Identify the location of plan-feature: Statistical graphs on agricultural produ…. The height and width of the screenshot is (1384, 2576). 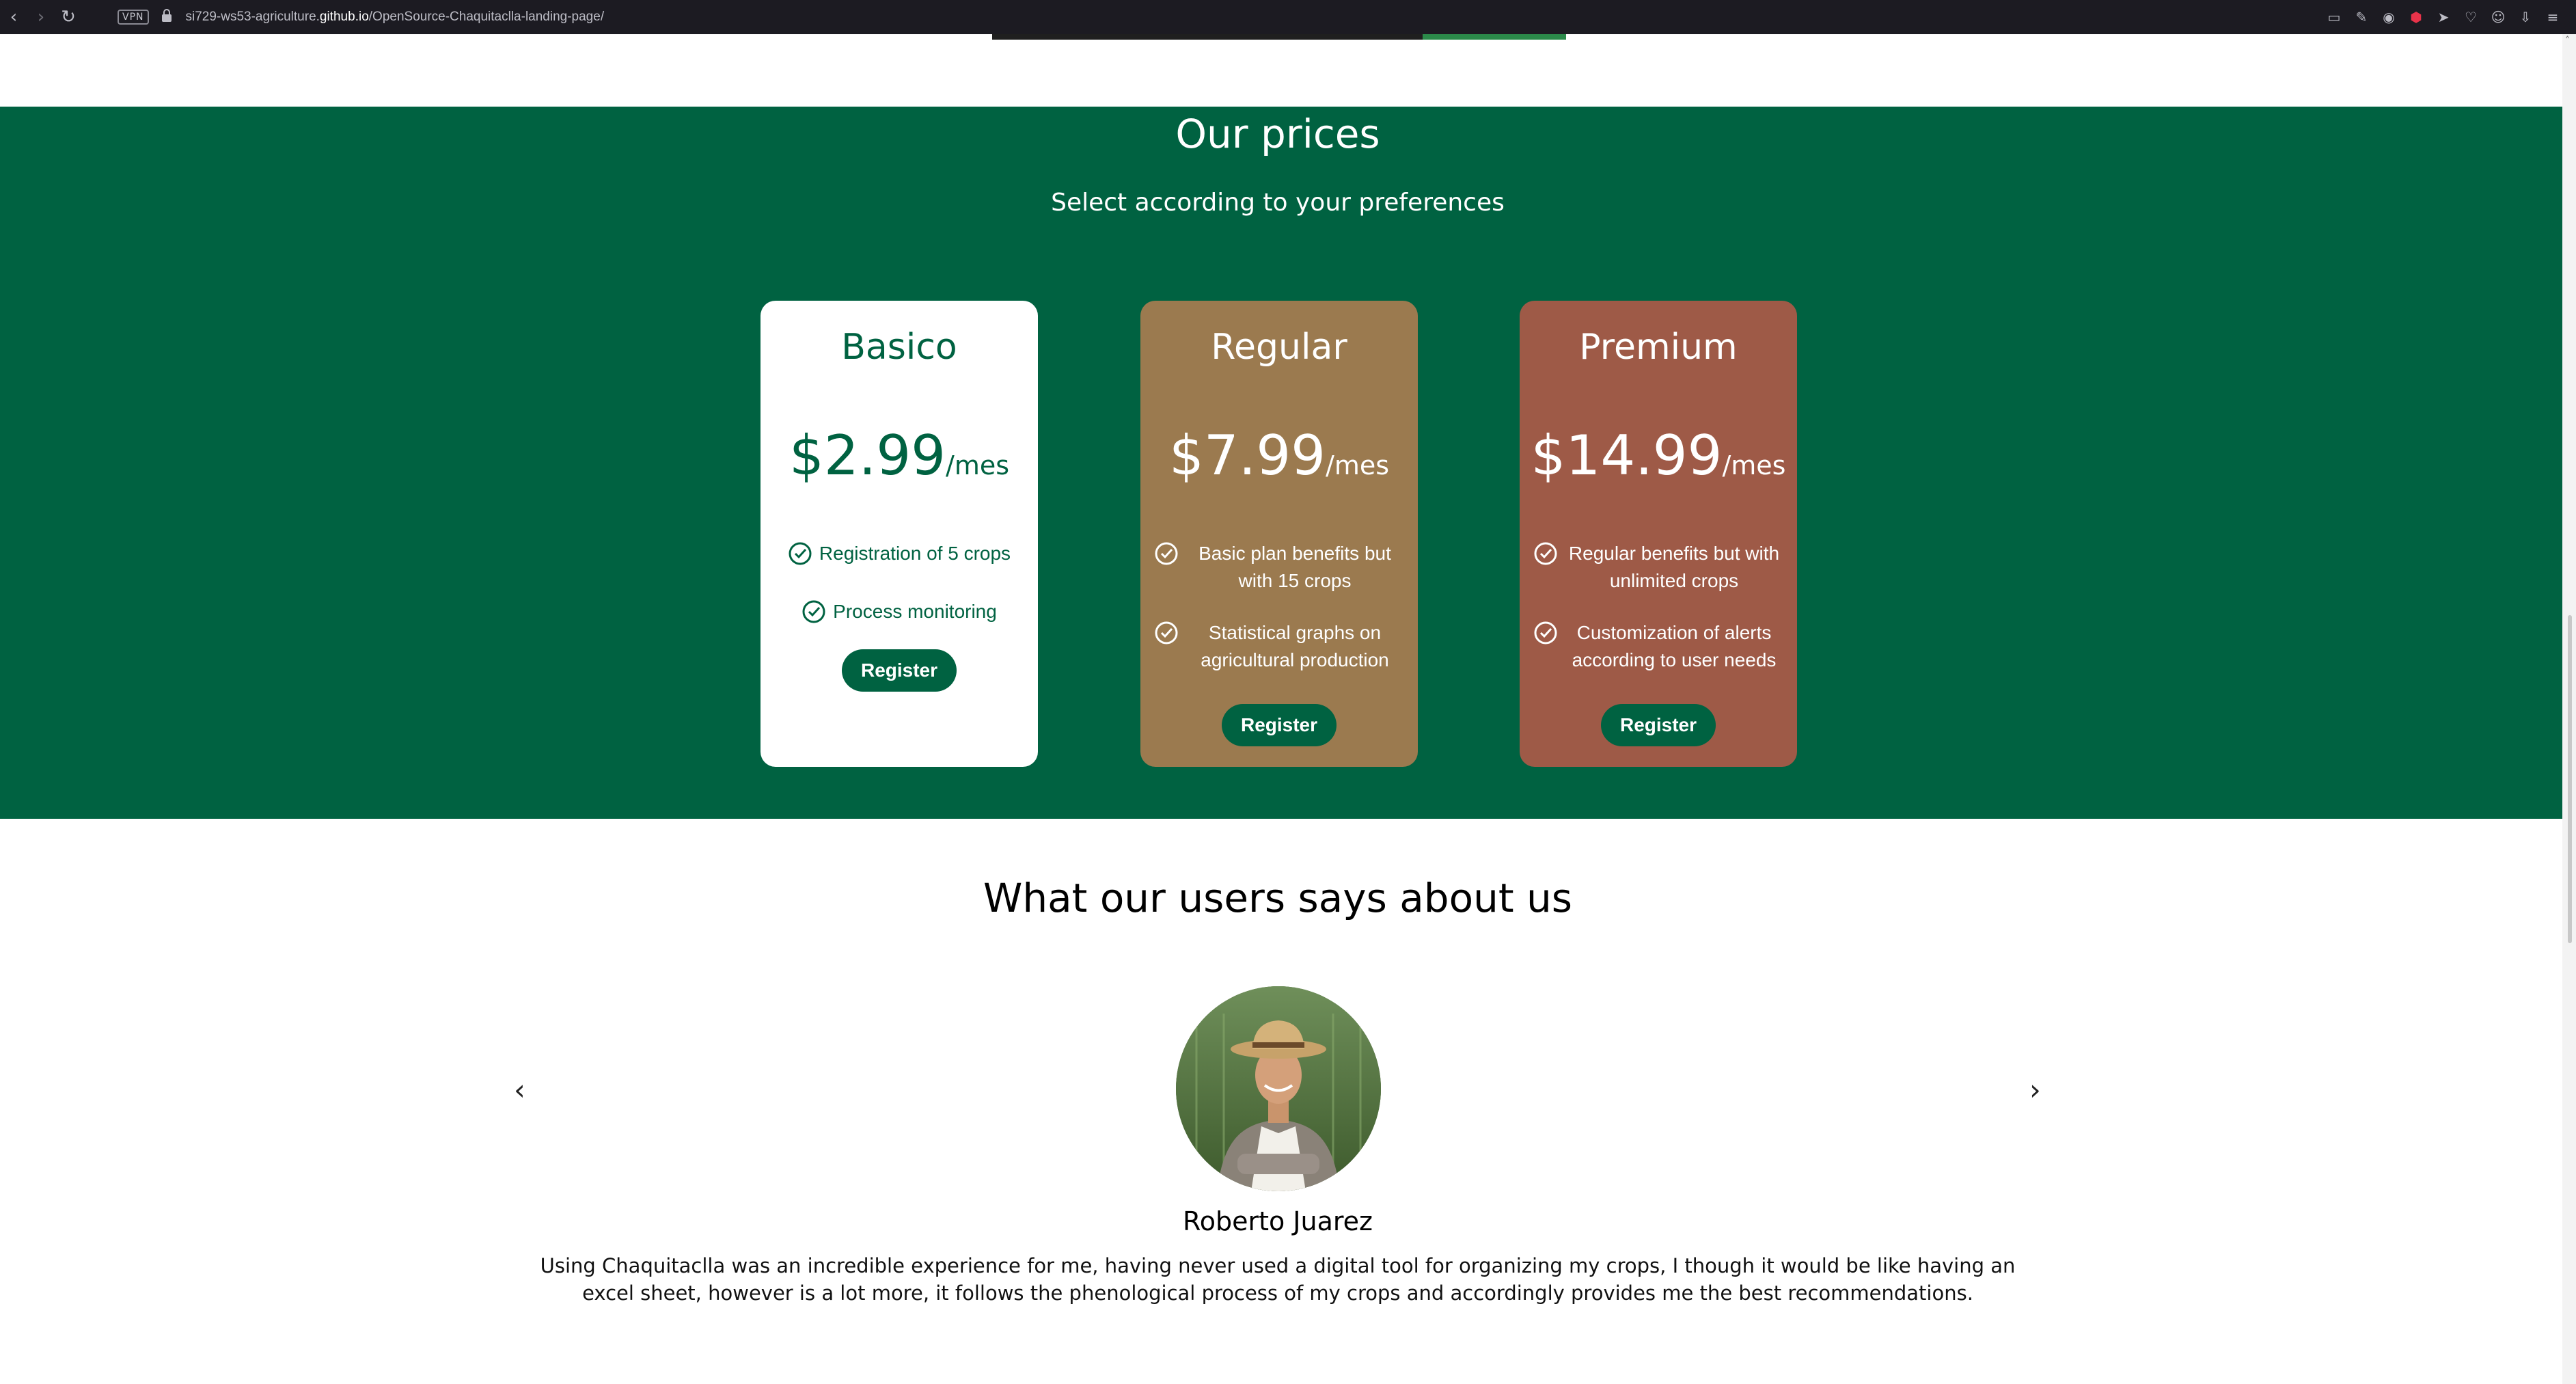
(1279, 647).